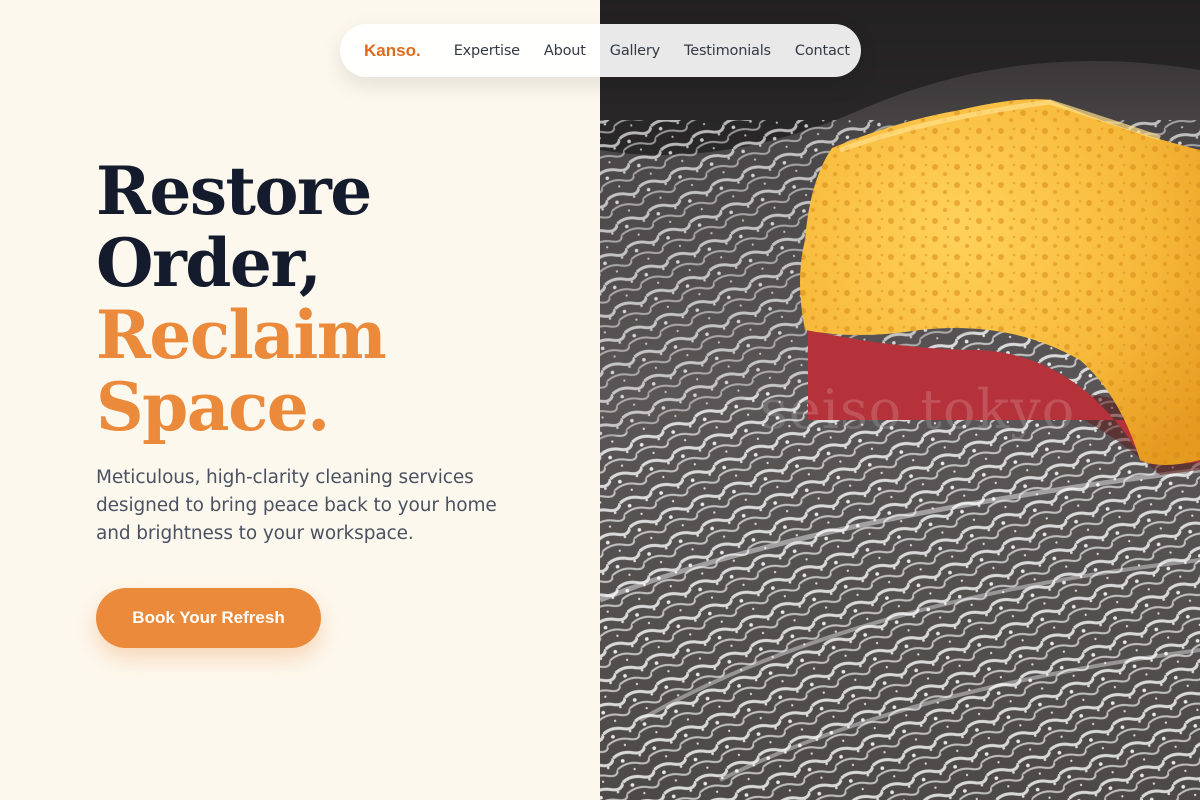  I want to click on nav-link-about: About, so click(565, 51).